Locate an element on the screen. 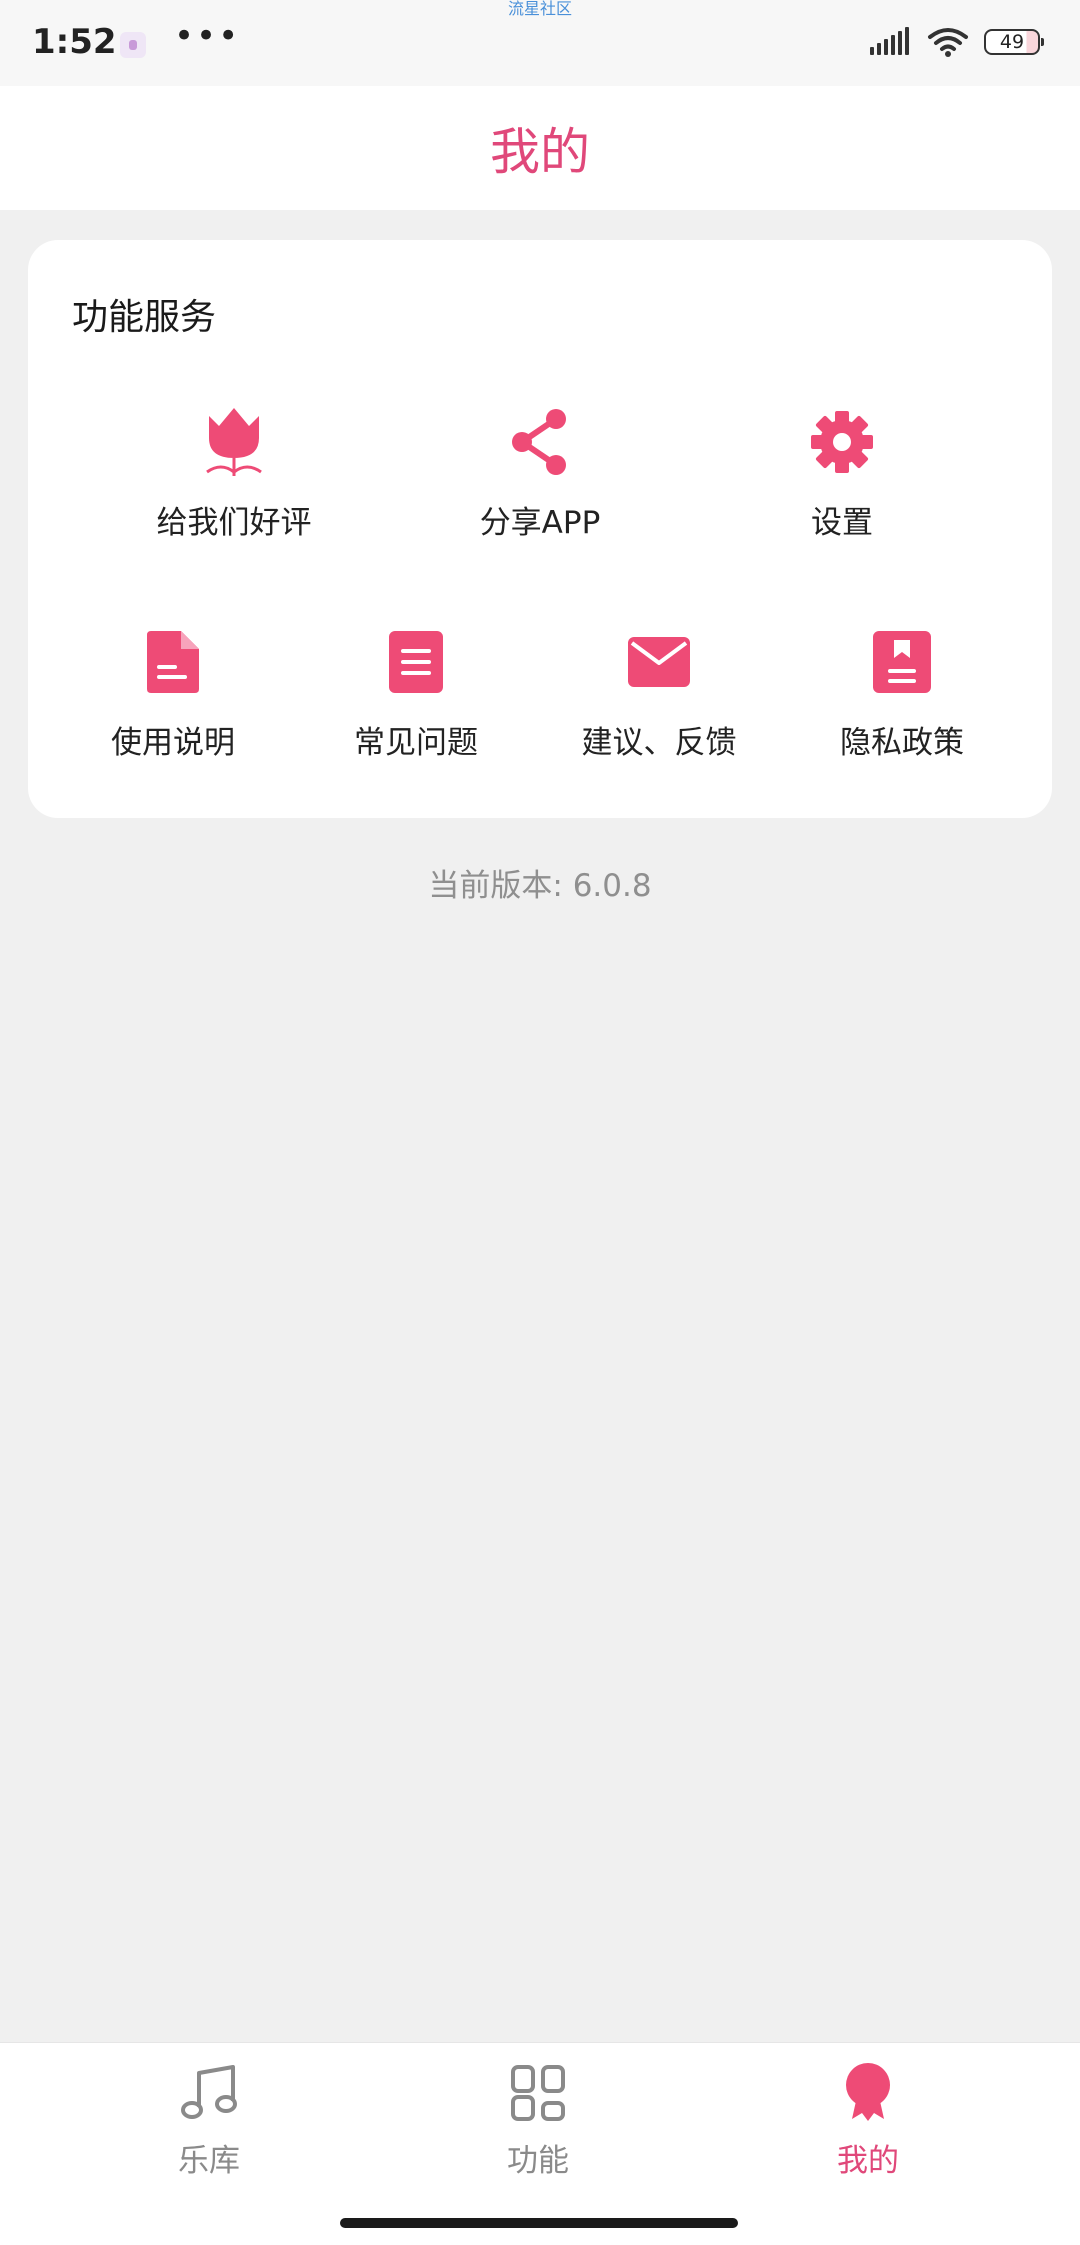  faq-button: 常见问题 is located at coordinates (416, 693).